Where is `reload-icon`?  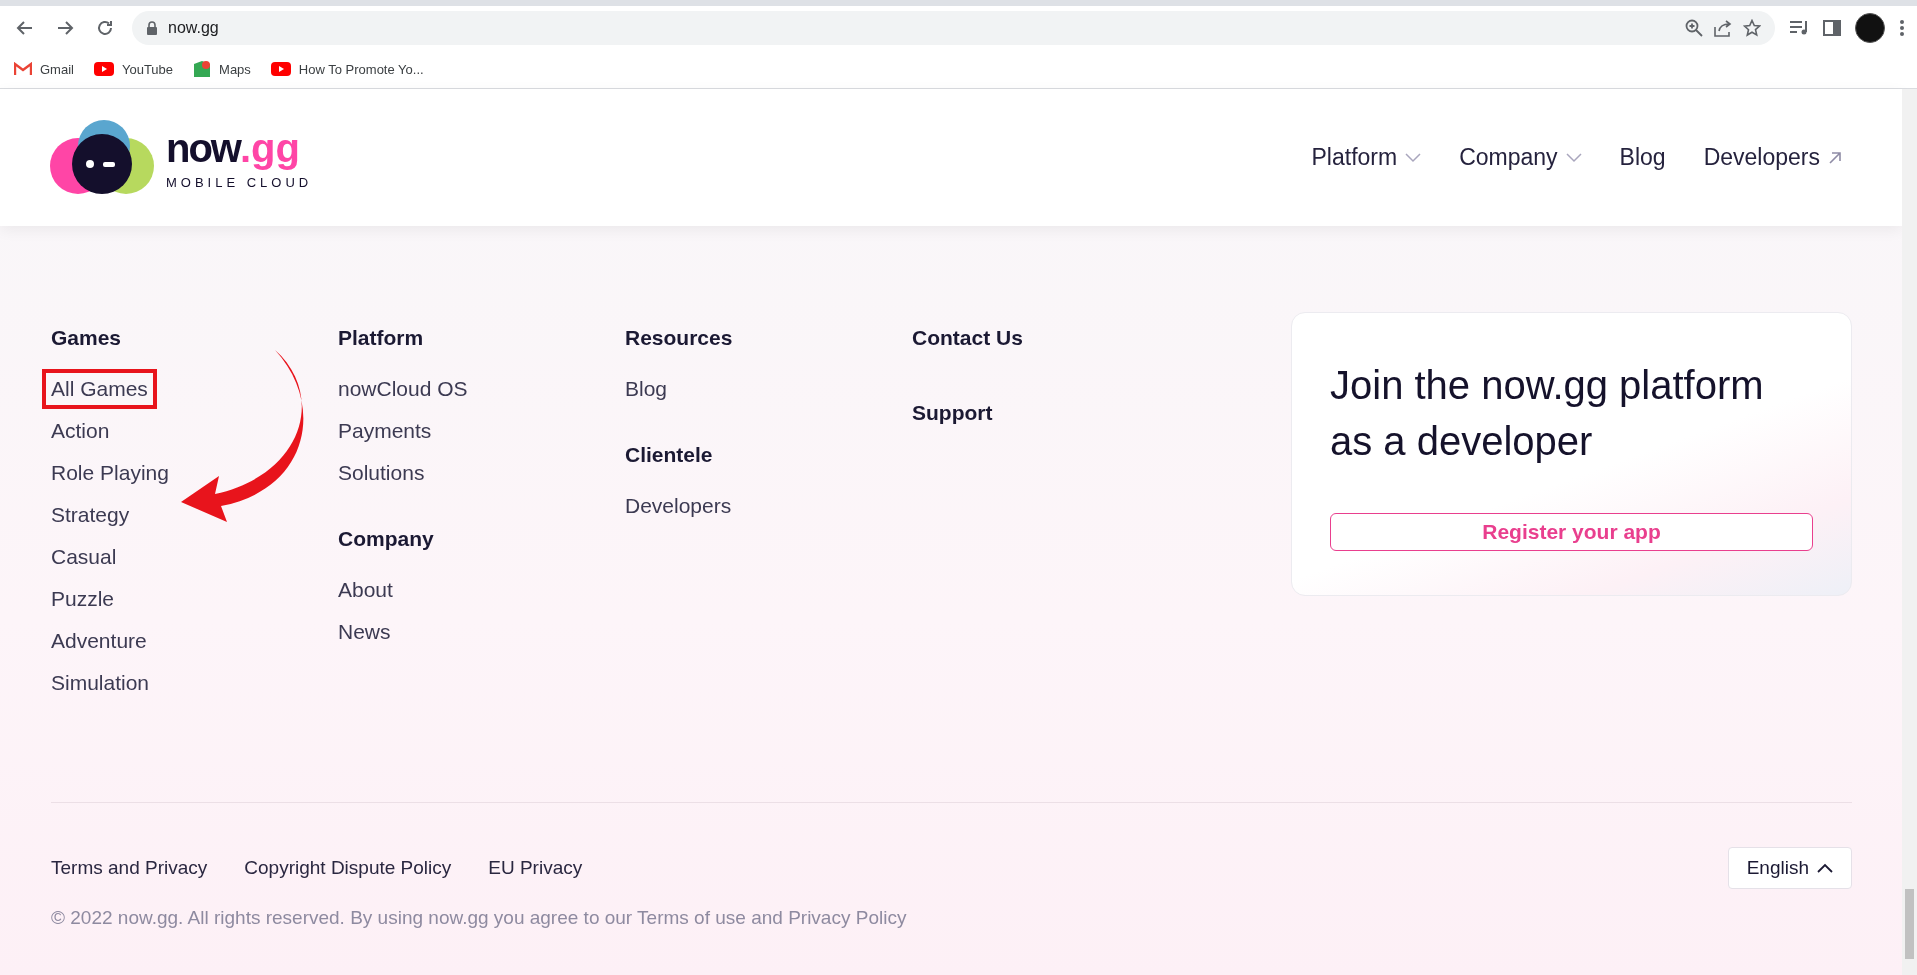 reload-icon is located at coordinates (105, 28).